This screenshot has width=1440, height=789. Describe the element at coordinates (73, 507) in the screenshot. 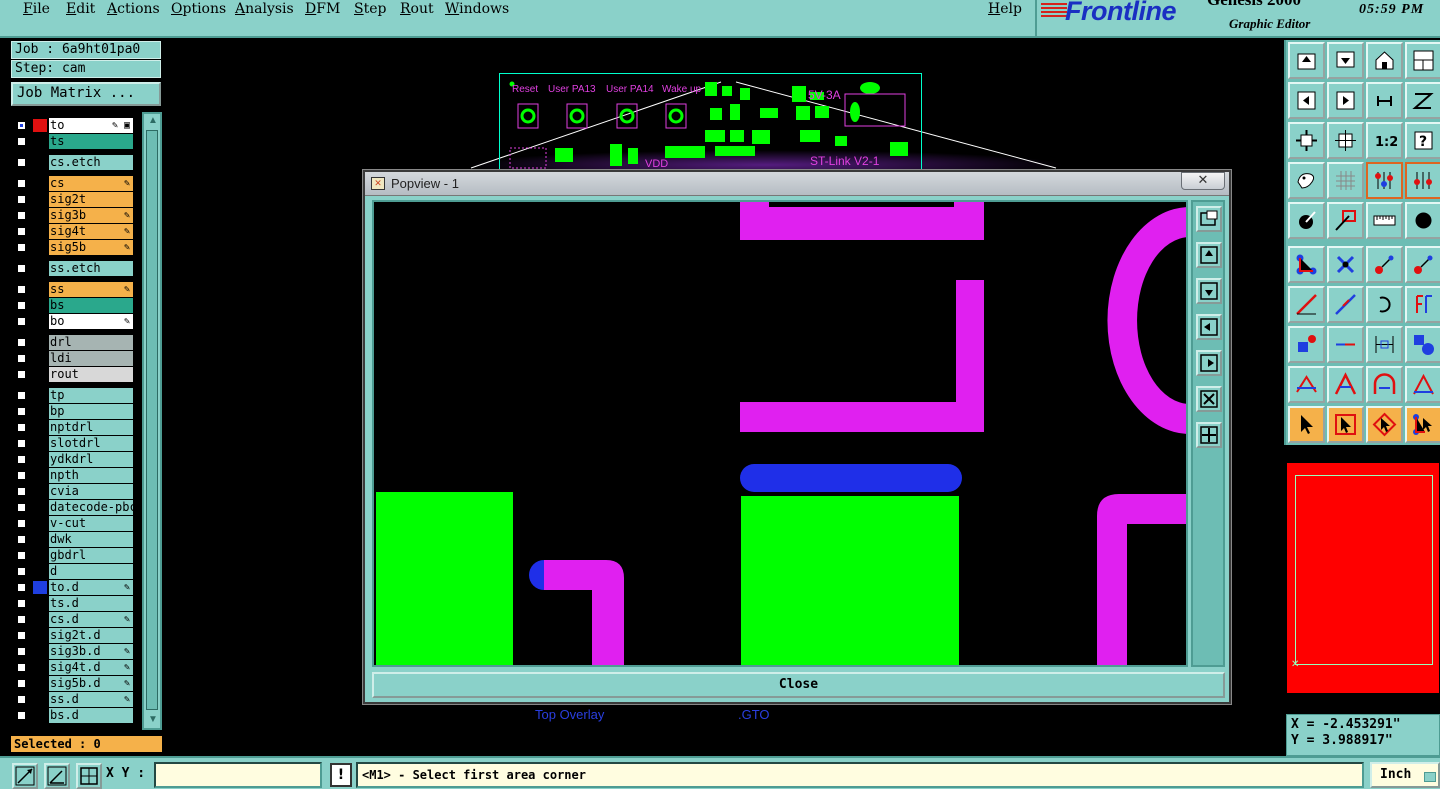

I see `layer-row: datecode-pbc` at that location.